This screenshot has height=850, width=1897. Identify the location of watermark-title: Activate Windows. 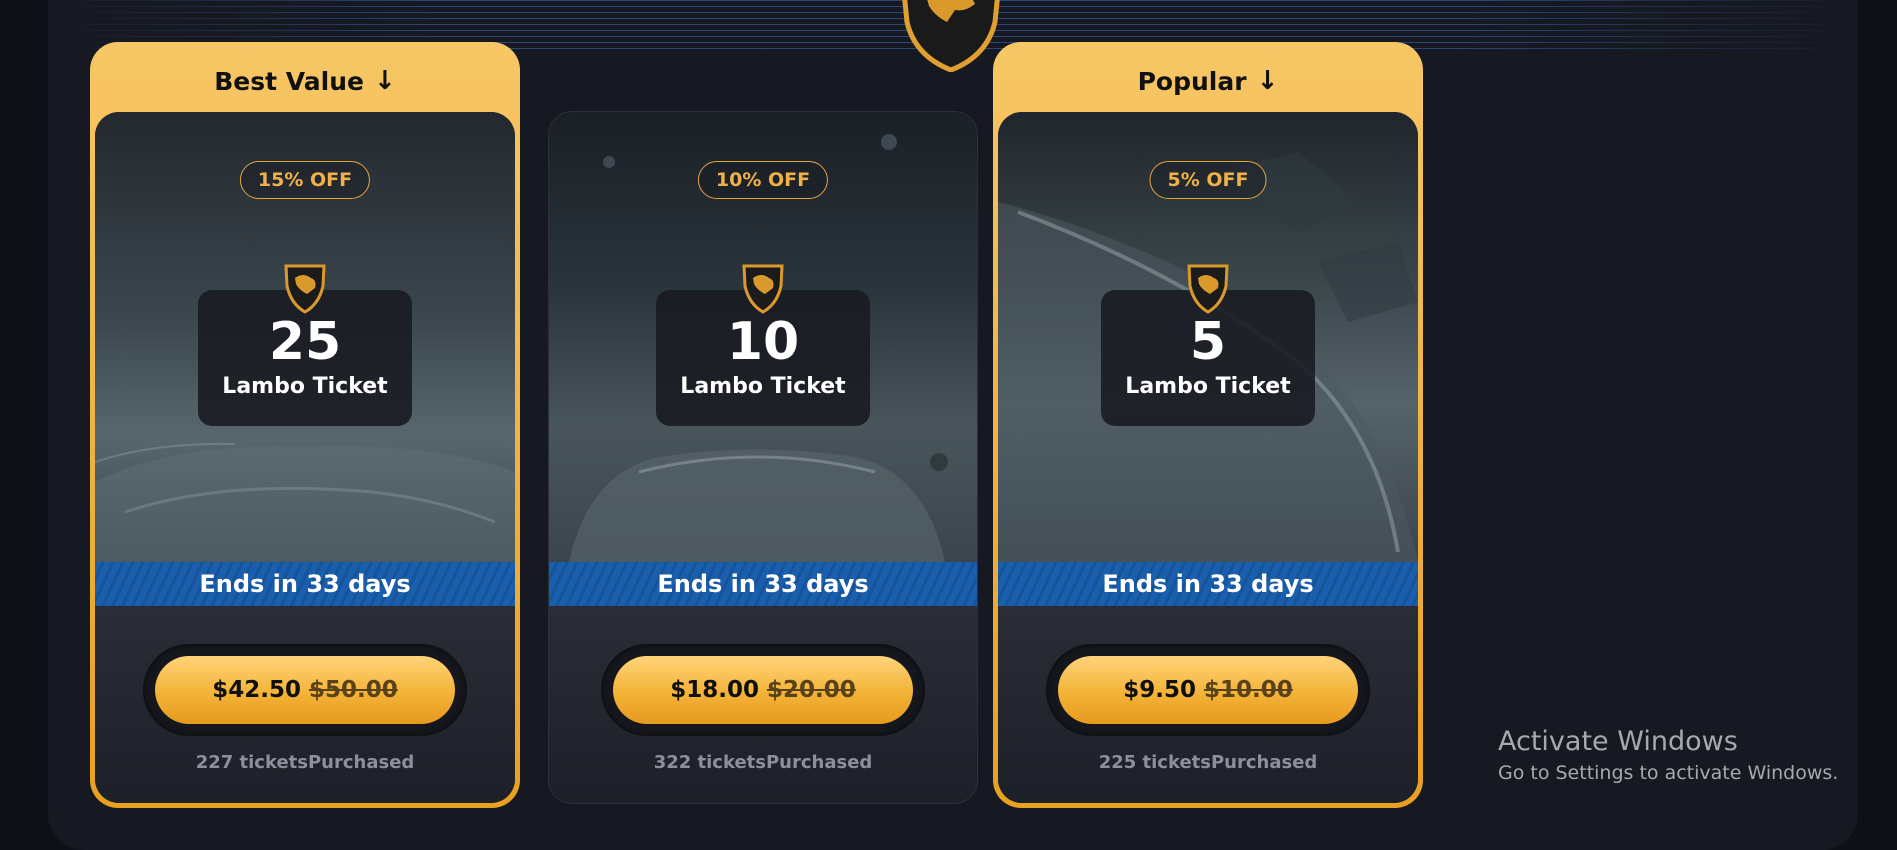
(1618, 741).